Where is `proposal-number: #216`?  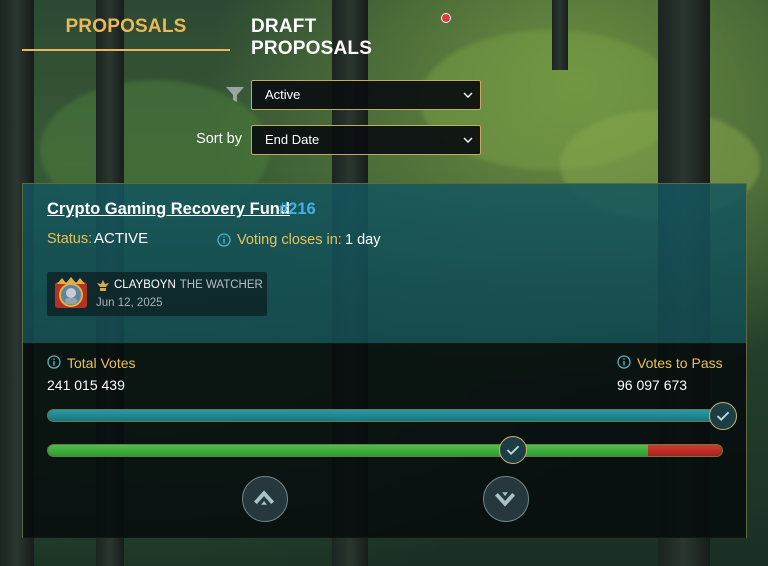 proposal-number: #216 is located at coordinates (297, 209).